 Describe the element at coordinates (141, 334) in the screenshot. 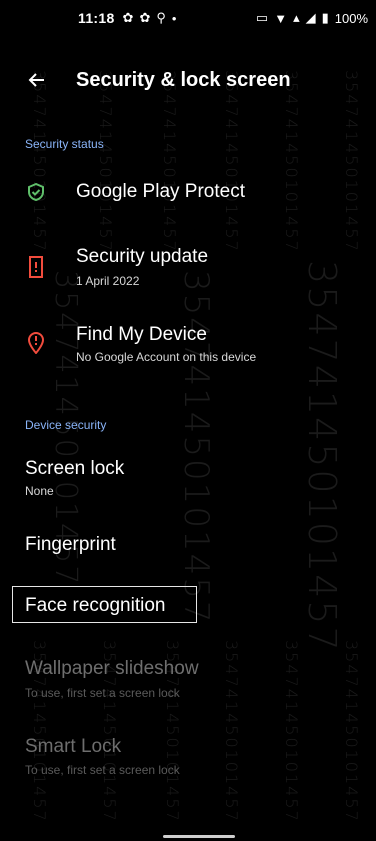

I see `find-my-device-title: Find My Device` at that location.